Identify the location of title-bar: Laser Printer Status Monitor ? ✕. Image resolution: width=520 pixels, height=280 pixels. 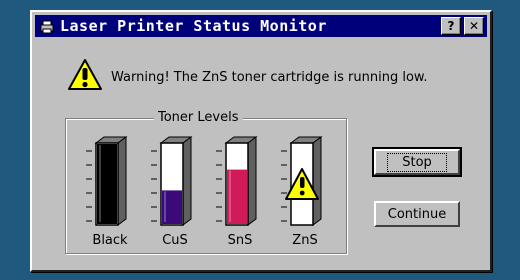
(261, 26).